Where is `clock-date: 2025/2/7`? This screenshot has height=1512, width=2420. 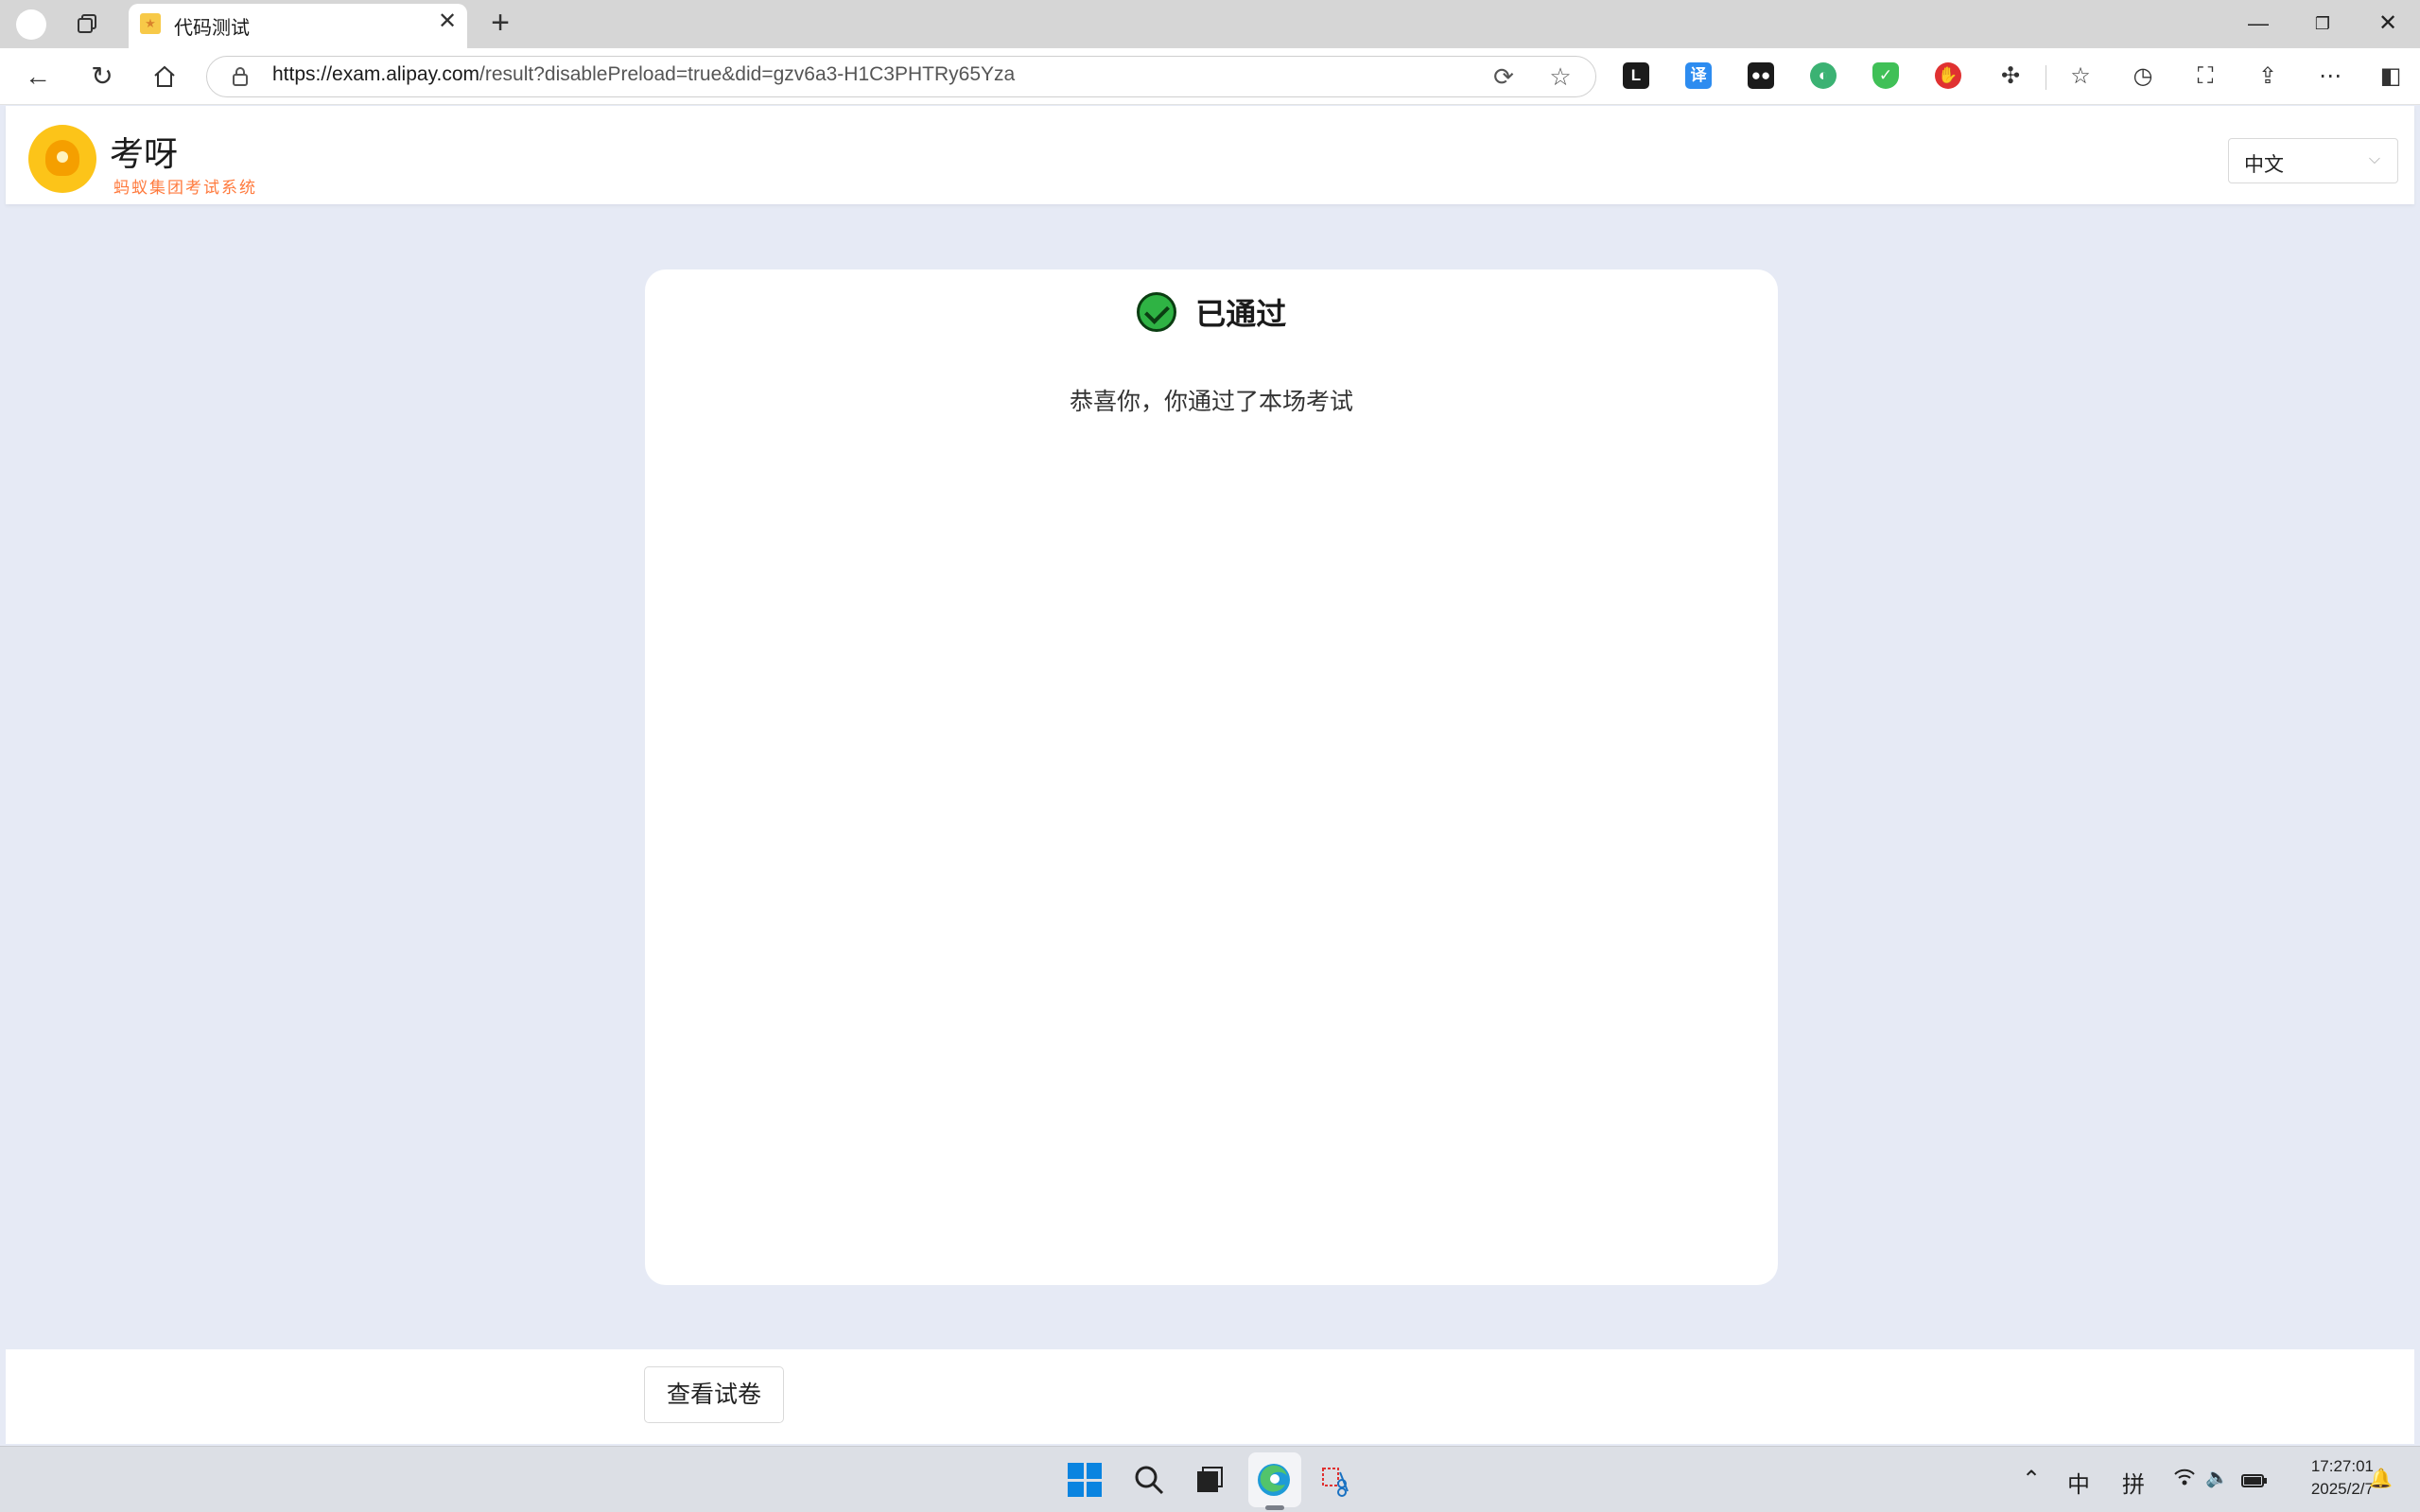 clock-date: 2025/2/7 is located at coordinates (2342, 1489).